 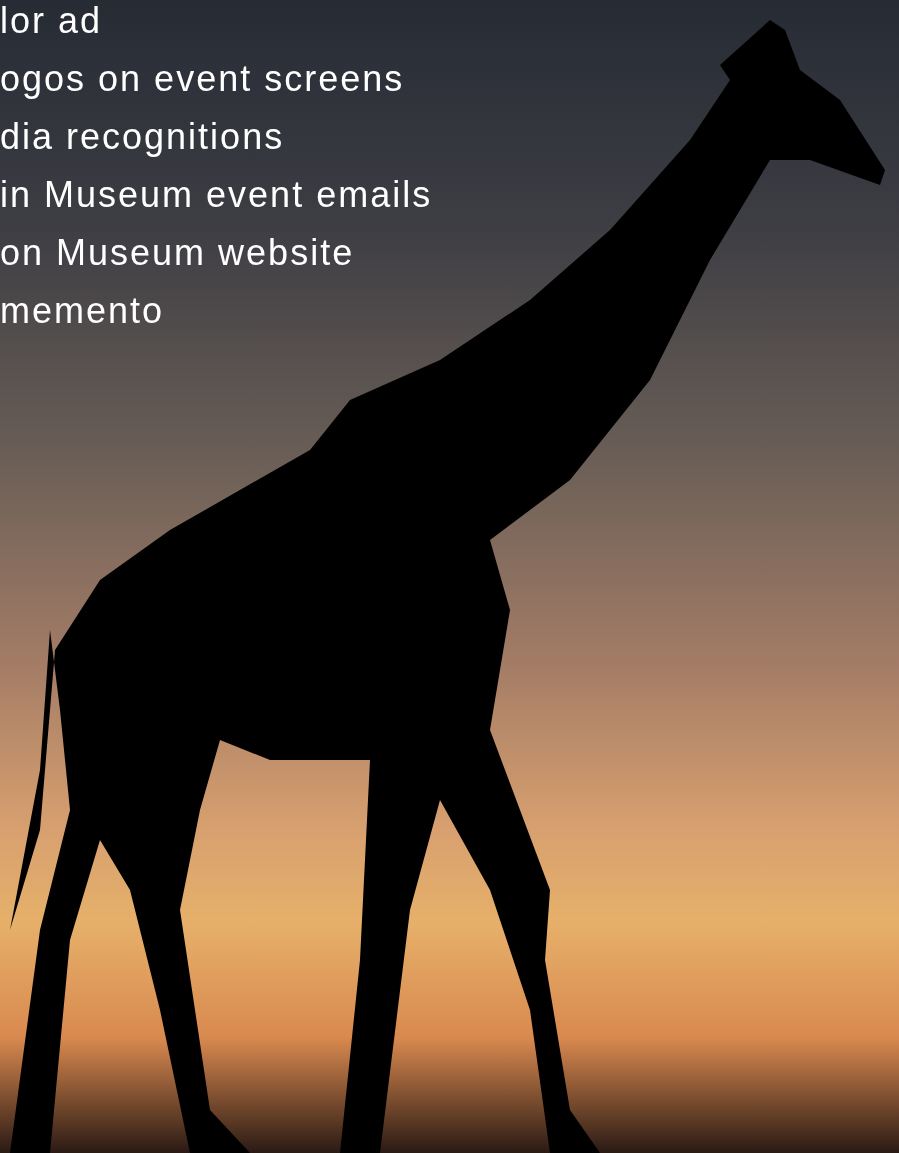 I want to click on benefit-text: ogos on event screens, so click(x=203, y=79).